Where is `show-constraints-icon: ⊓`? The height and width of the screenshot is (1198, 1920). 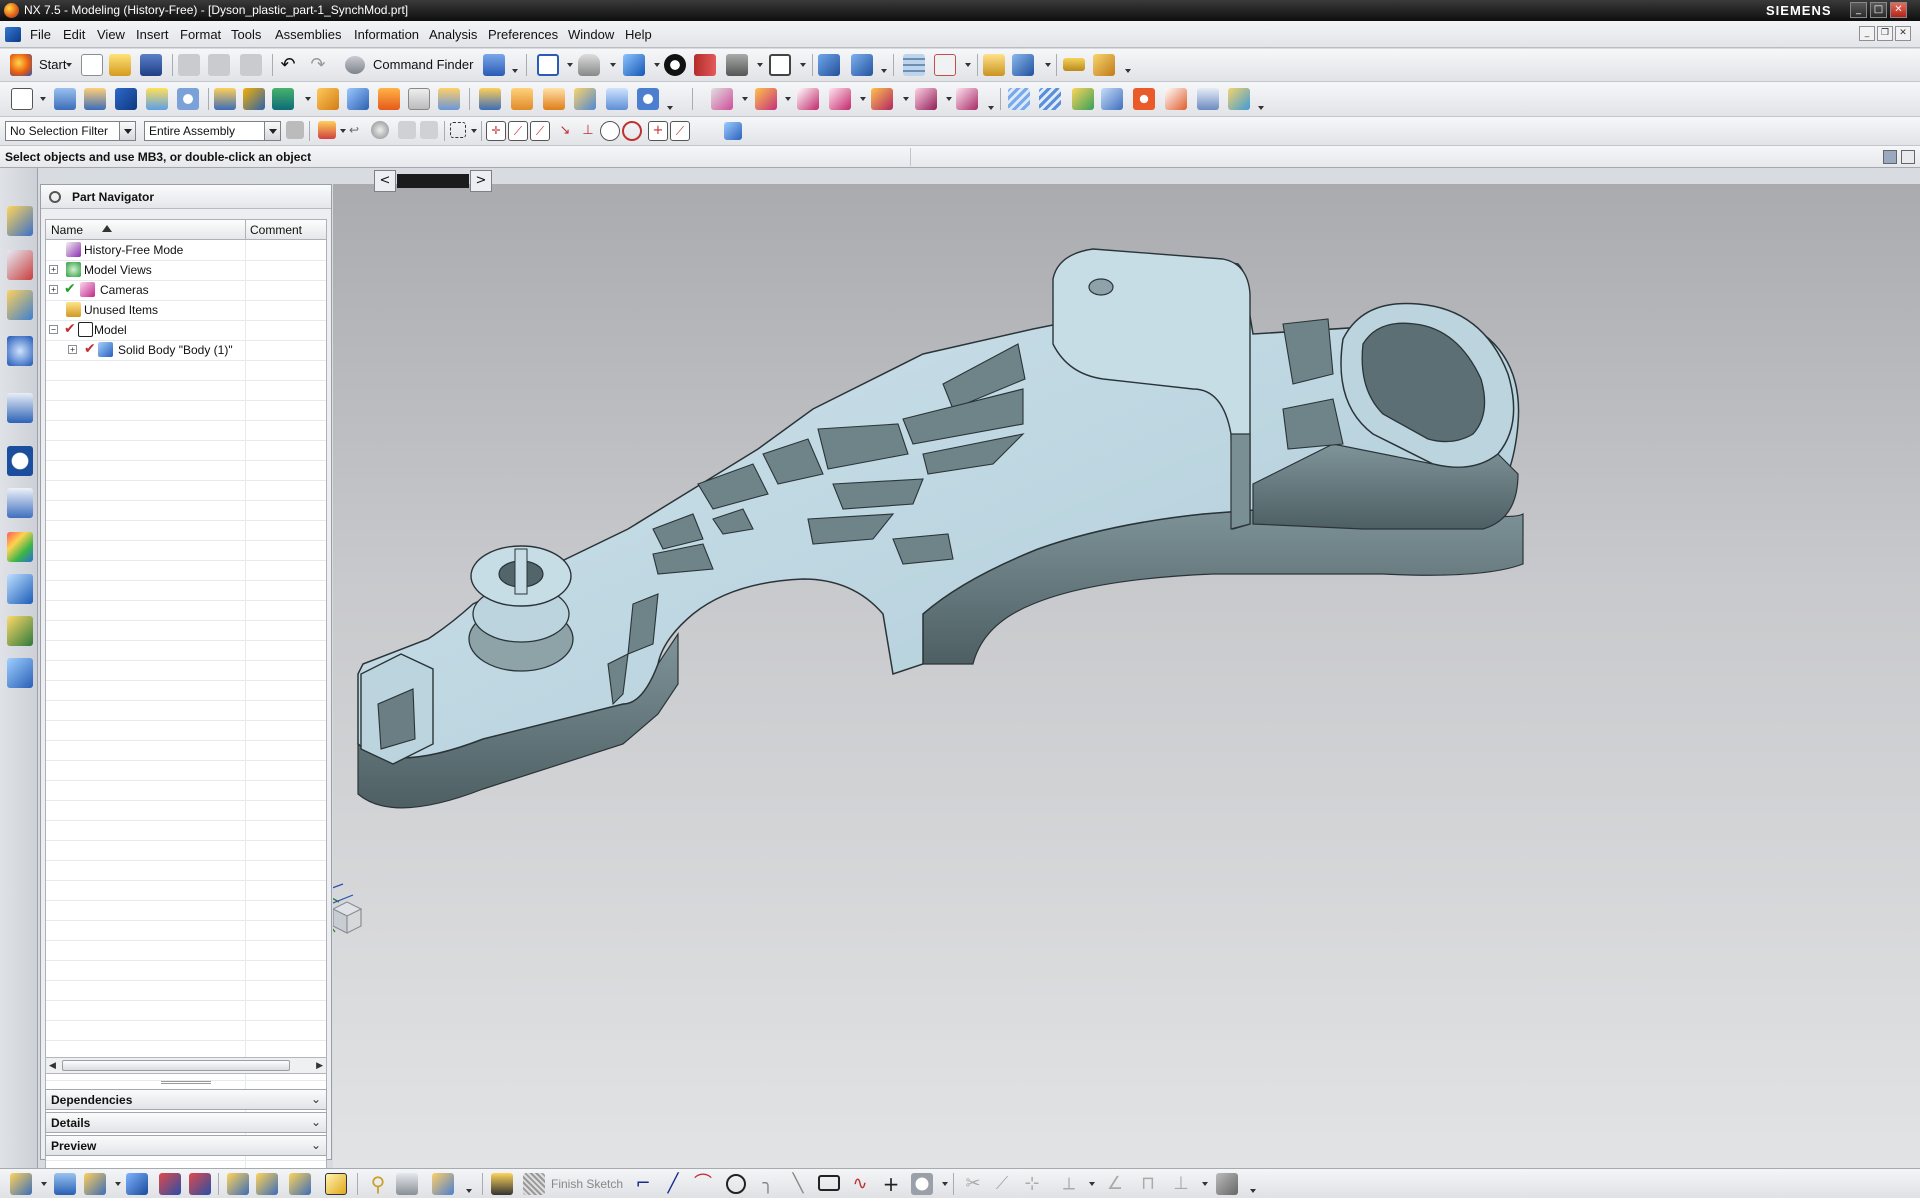 show-constraints-icon: ⊓ is located at coordinates (1148, 1184).